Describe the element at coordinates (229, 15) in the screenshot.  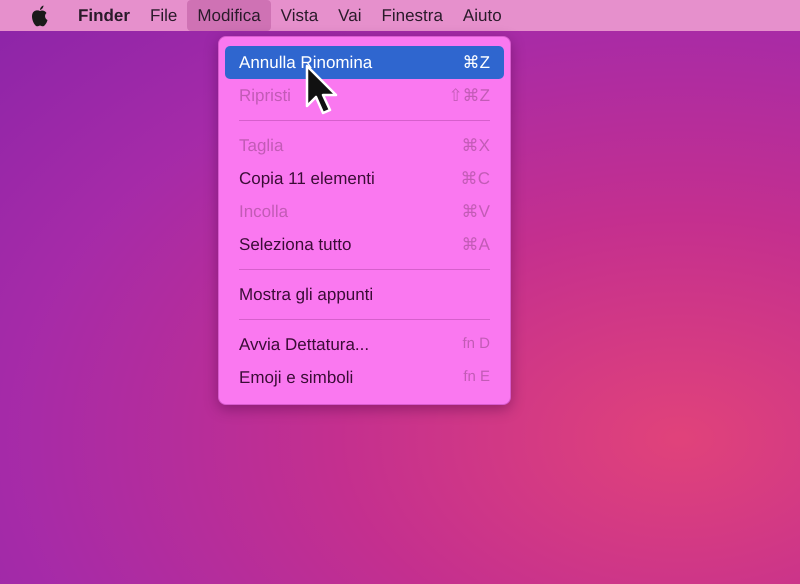
I see `menu-bar-item: Modifica` at that location.